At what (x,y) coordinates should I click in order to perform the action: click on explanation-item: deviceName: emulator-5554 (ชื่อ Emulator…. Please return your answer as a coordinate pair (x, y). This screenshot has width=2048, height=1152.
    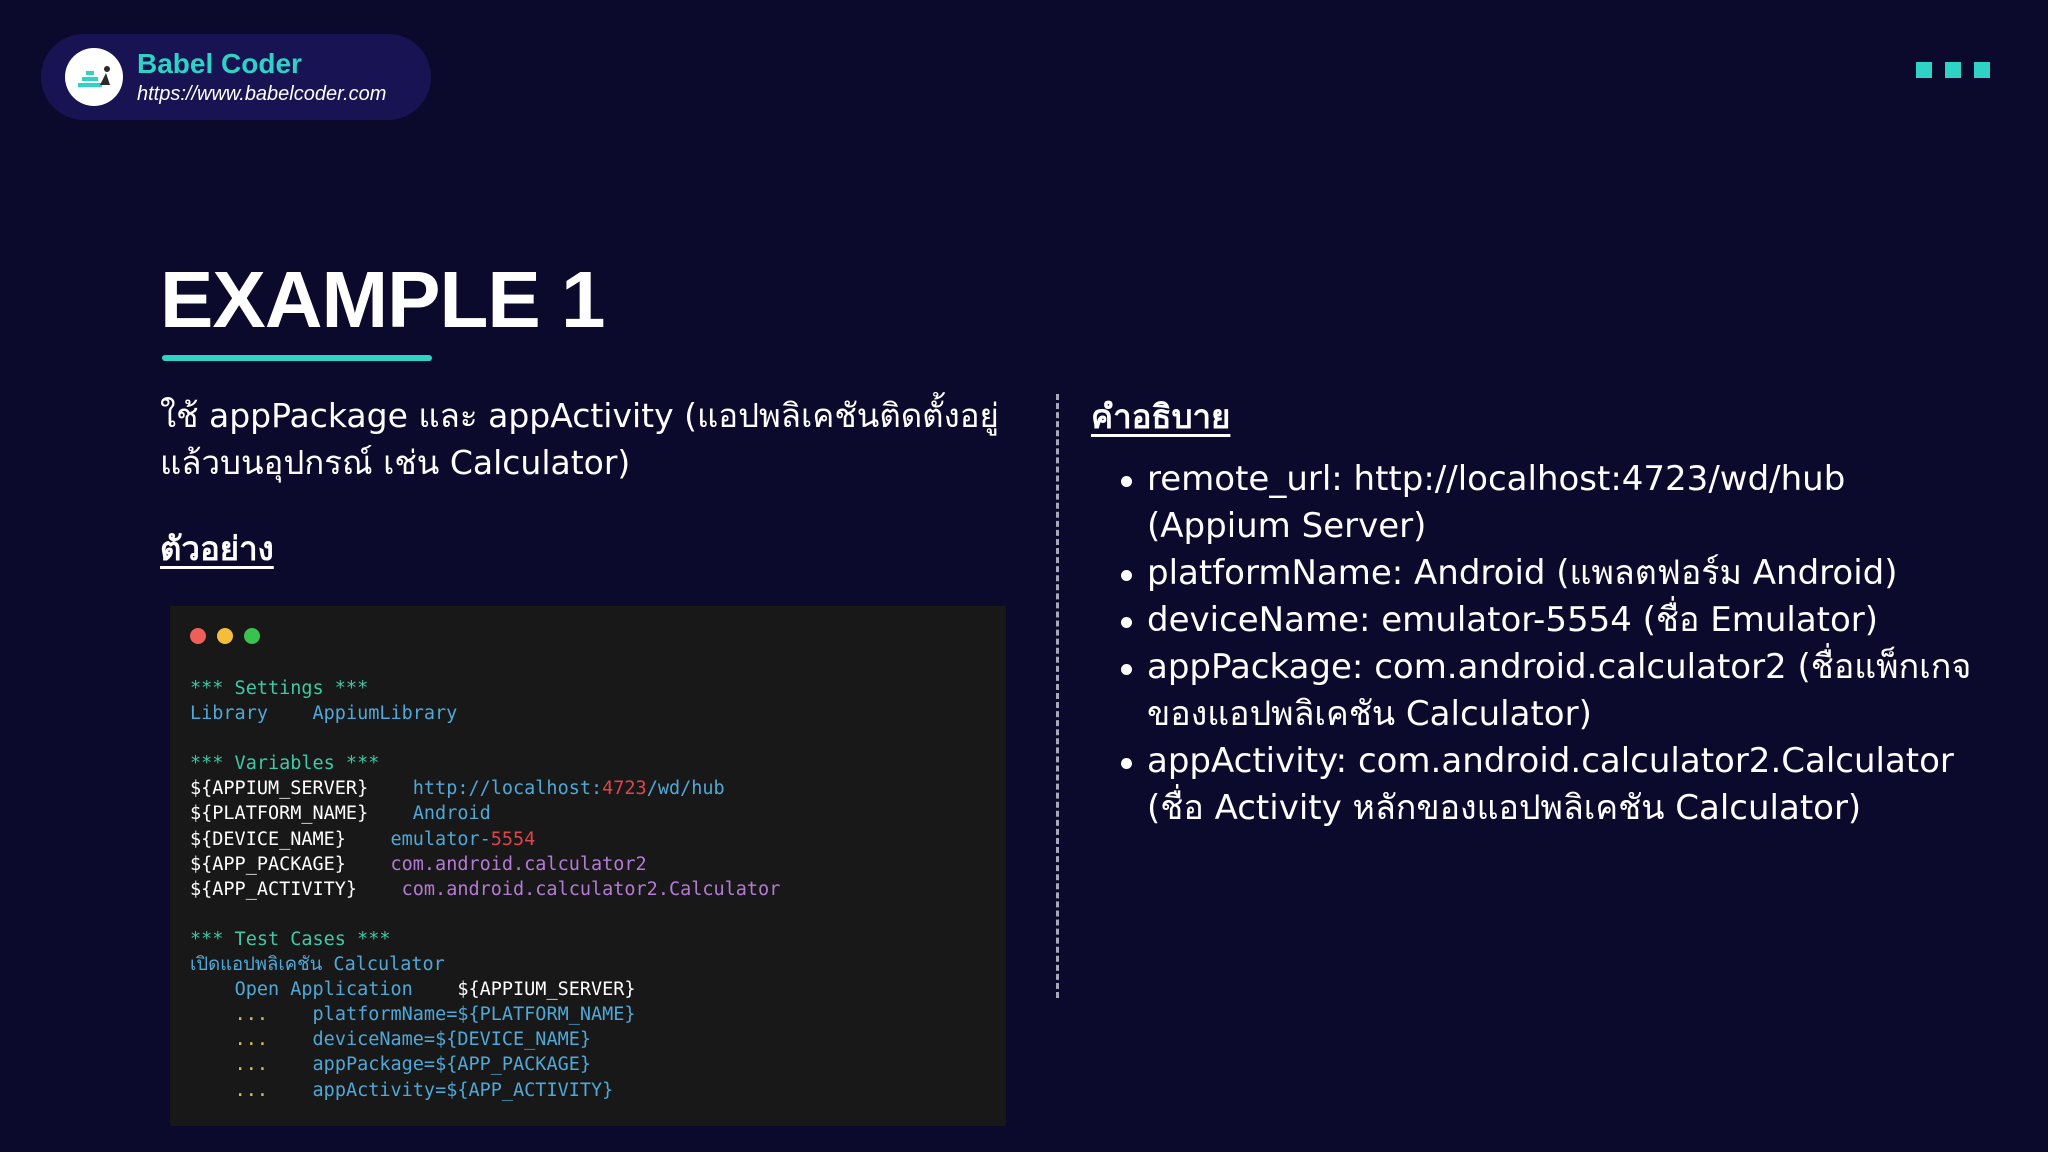
    Looking at the image, I should click on (1549, 620).